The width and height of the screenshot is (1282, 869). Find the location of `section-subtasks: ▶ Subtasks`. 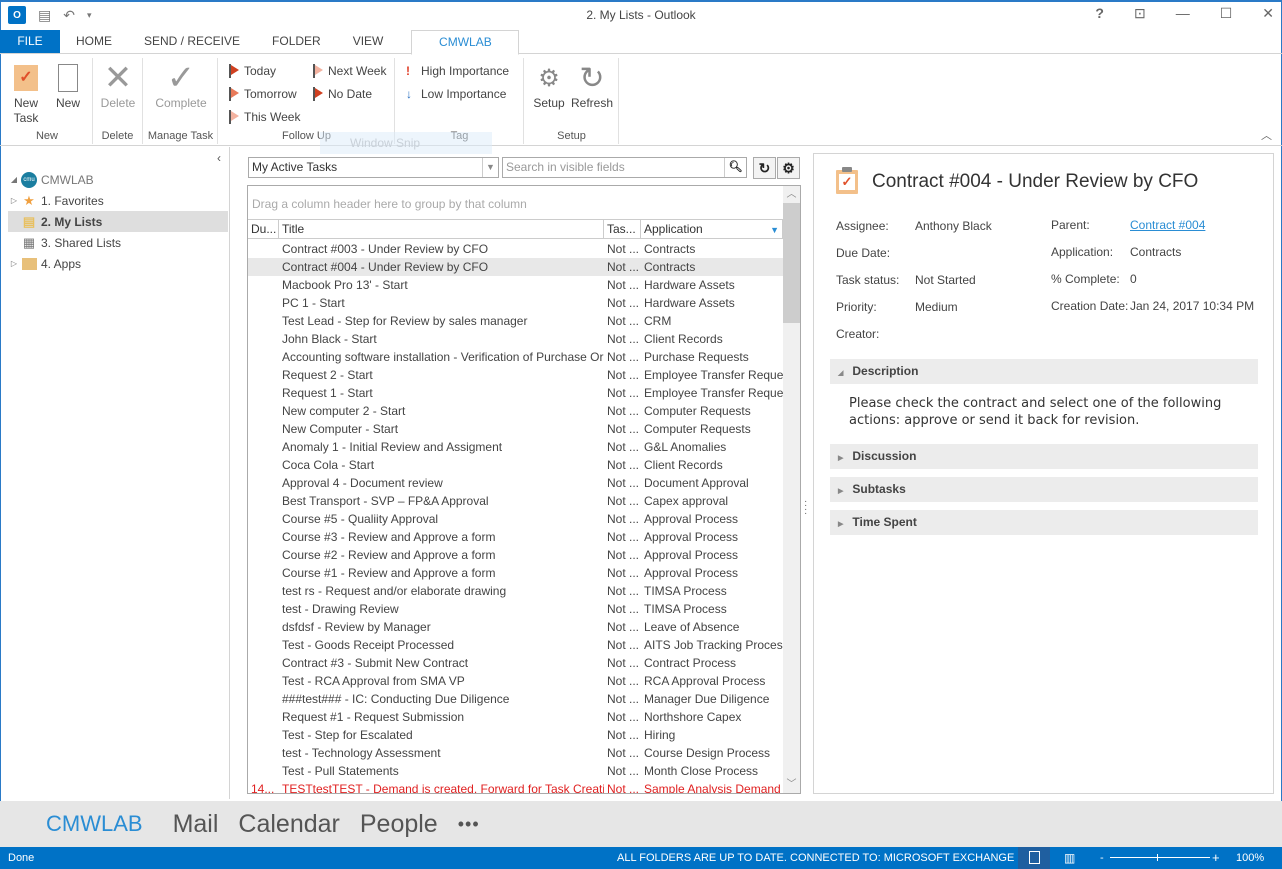

section-subtasks: ▶ Subtasks is located at coordinates (1044, 489).